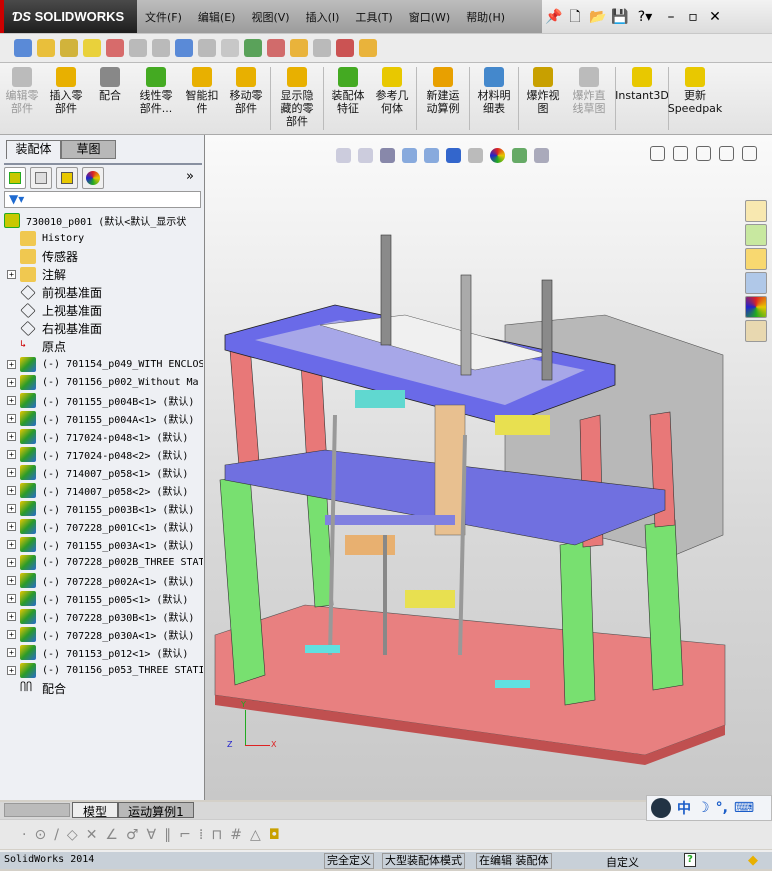 The height and width of the screenshot is (871, 772). What do you see at coordinates (299, 48) in the screenshot?
I see `zebra-icon` at bounding box center [299, 48].